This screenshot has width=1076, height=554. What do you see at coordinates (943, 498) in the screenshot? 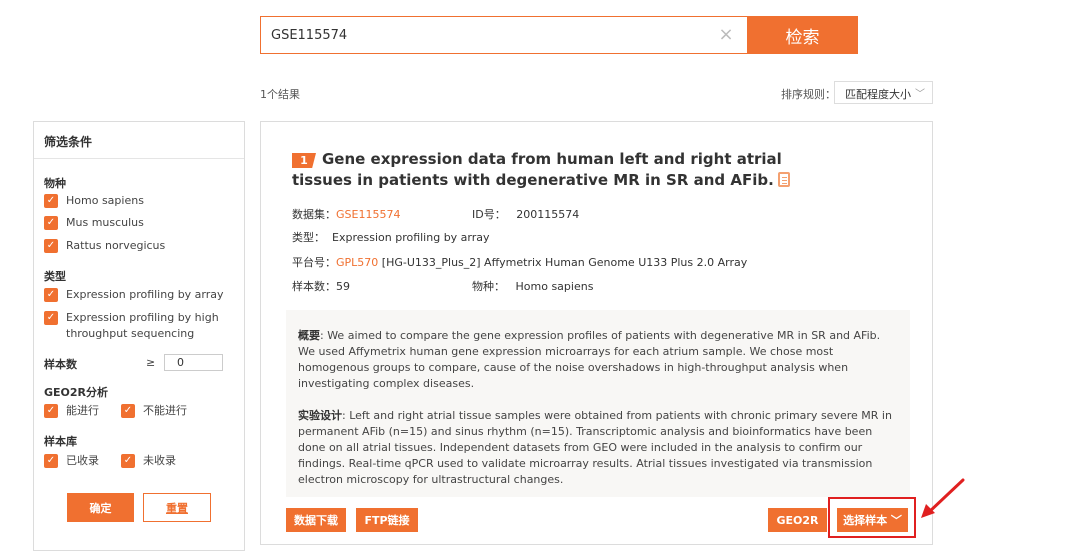
I see `arrow-icon` at bounding box center [943, 498].